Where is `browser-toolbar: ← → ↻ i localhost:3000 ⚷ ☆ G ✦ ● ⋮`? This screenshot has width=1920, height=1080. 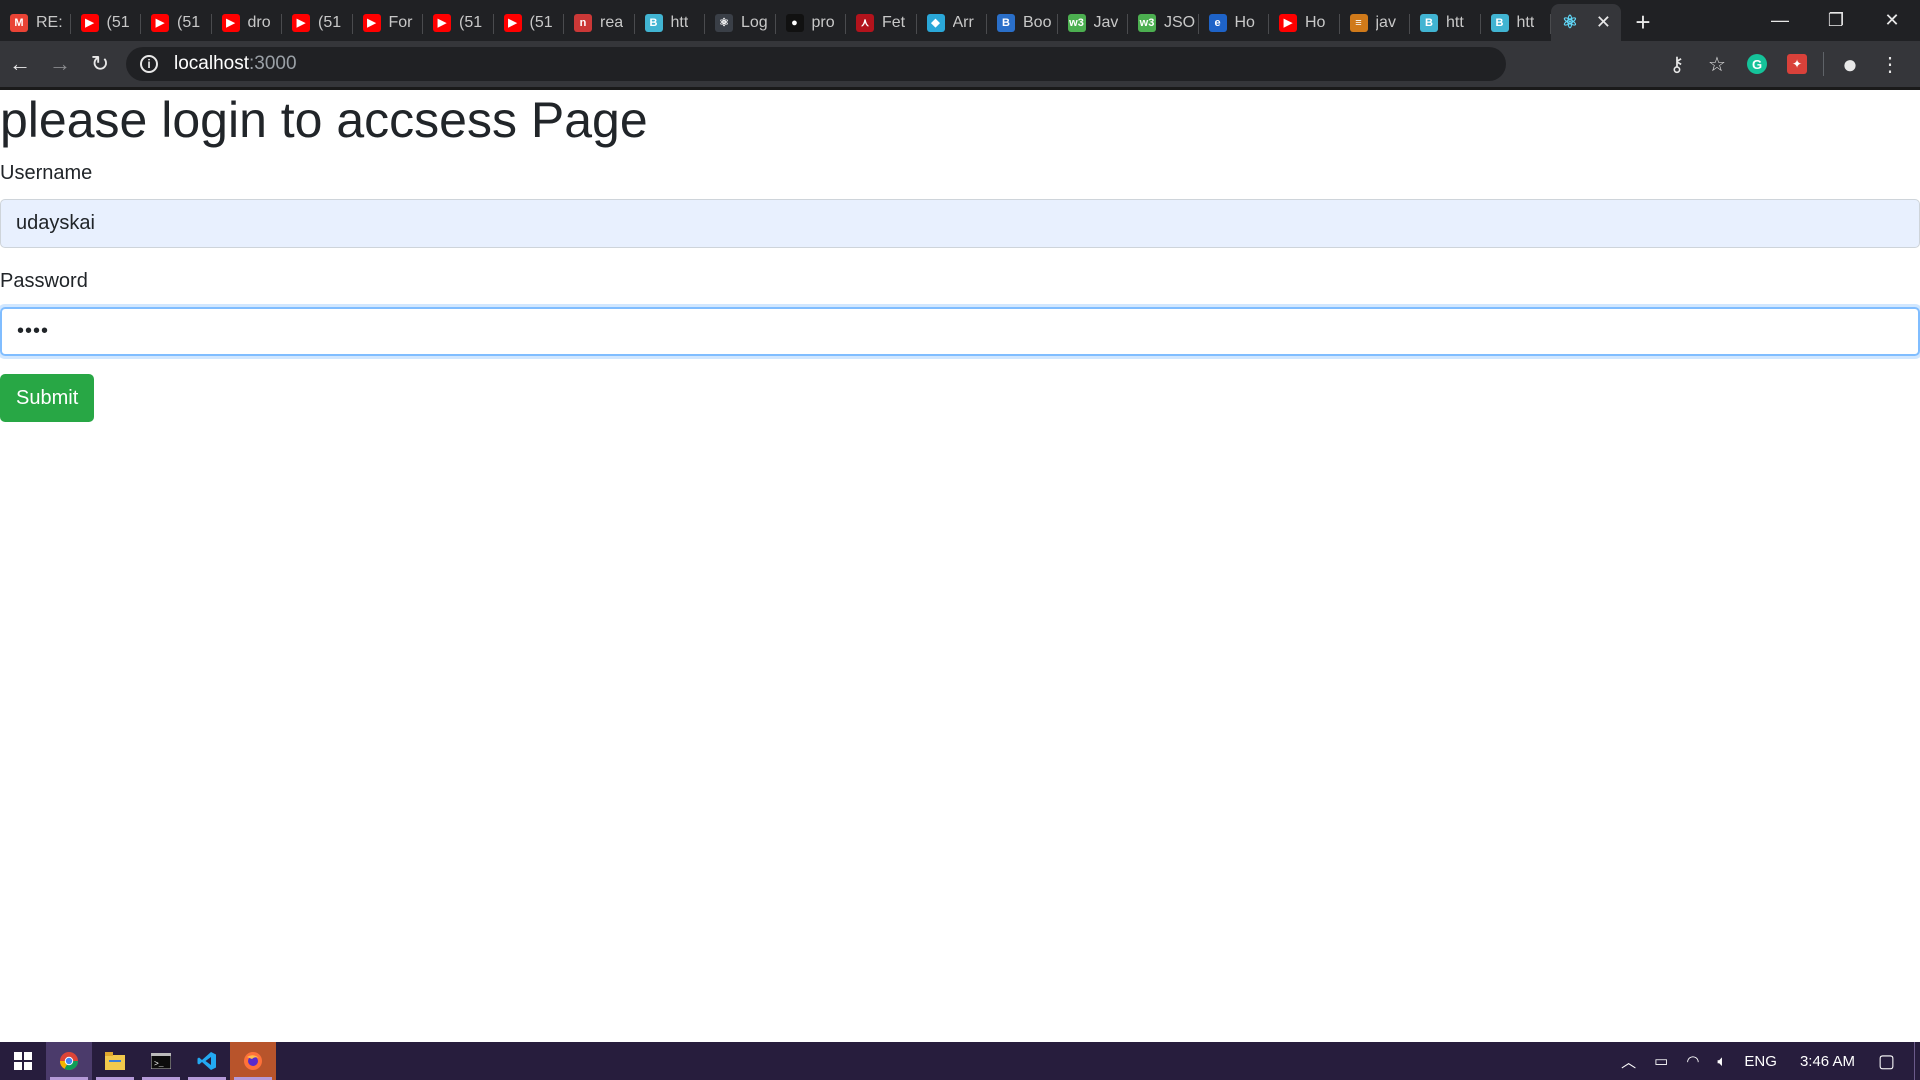 browser-toolbar: ← → ↻ i localhost:3000 ⚷ ☆ G ✦ ● ⋮ is located at coordinates (960, 64).